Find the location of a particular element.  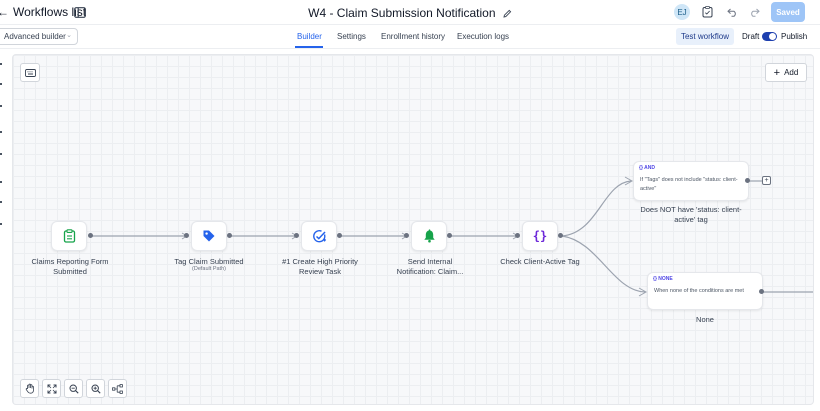

workflow-title: W4 - Claim Submission Notification is located at coordinates (401, 13).